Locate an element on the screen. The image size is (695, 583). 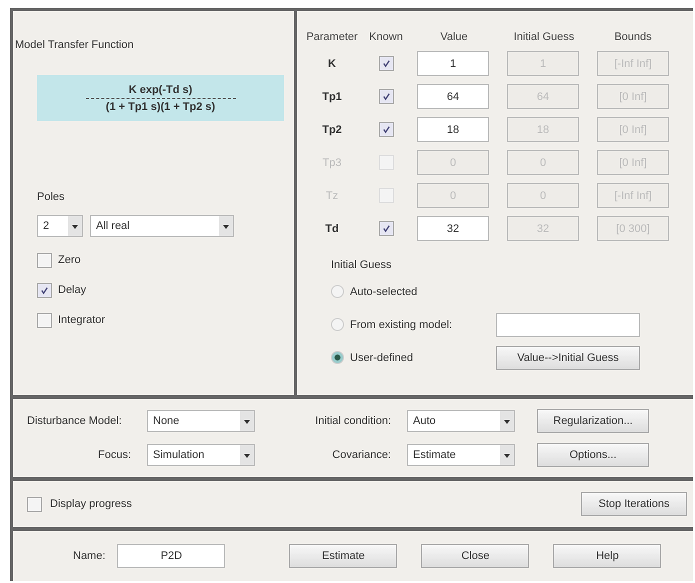
column-header: Bounds is located at coordinates (633, 37).